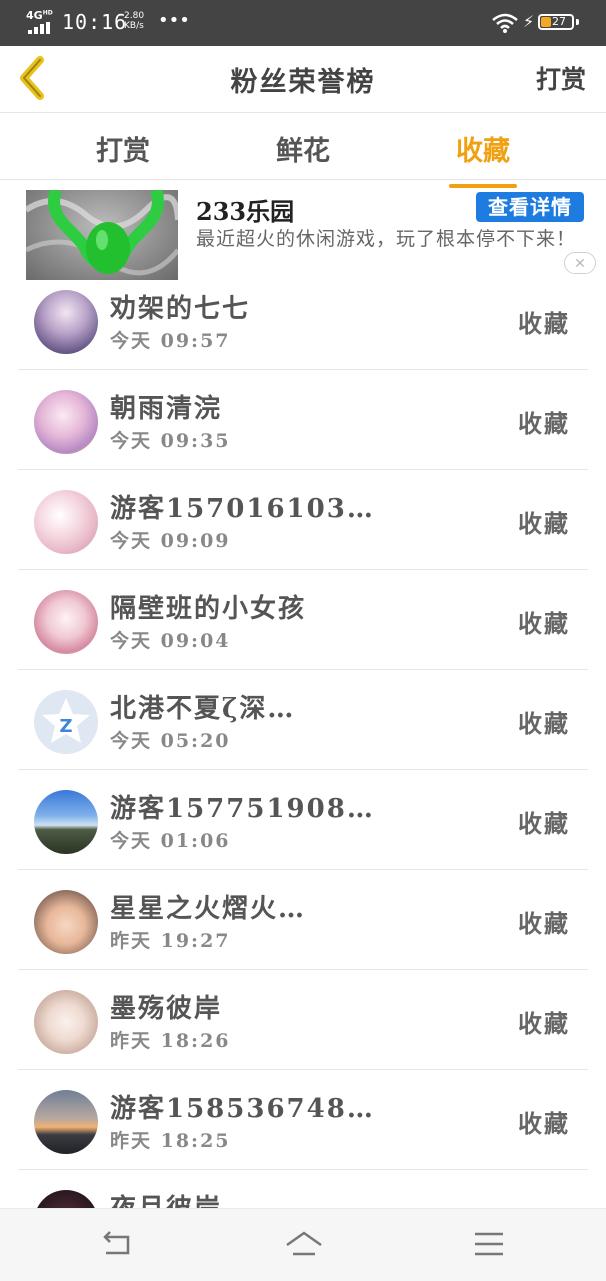  I want to click on ad-banner: 233乐园 查看详情 最近超火的休闲游戏，玩了根本停不下来！ ✕, so click(303, 232).